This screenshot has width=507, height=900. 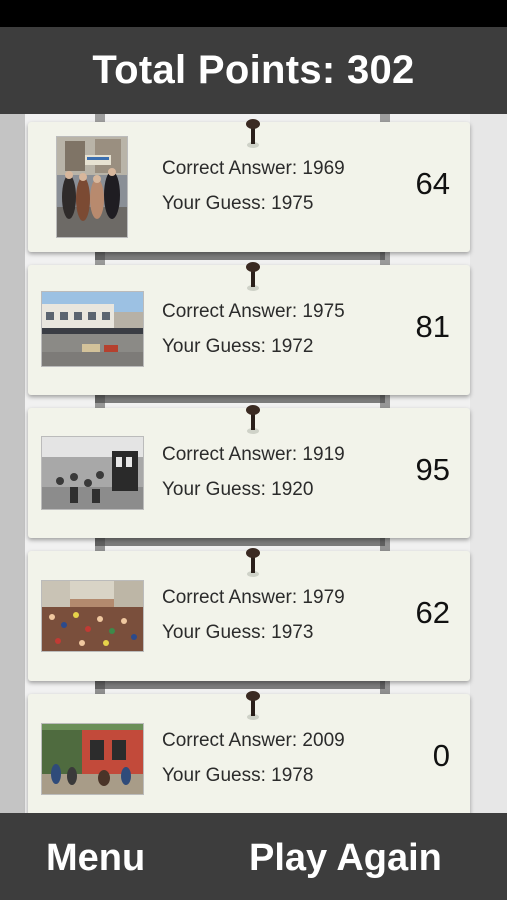 I want to click on result-card: Correct Answer: 1975 Your Guess: 1972 81, so click(x=249, y=328).